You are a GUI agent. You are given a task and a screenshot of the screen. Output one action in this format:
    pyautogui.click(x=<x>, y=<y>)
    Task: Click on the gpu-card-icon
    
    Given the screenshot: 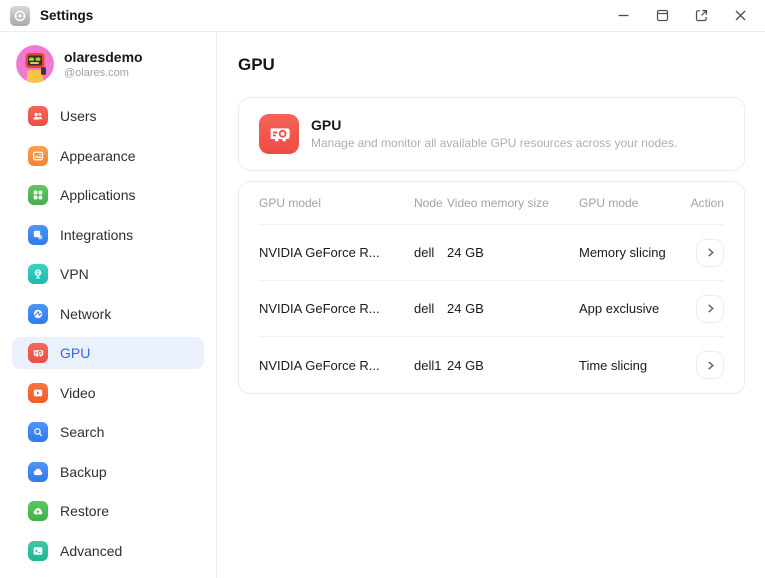 What is the action you would take?
    pyautogui.click(x=279, y=134)
    